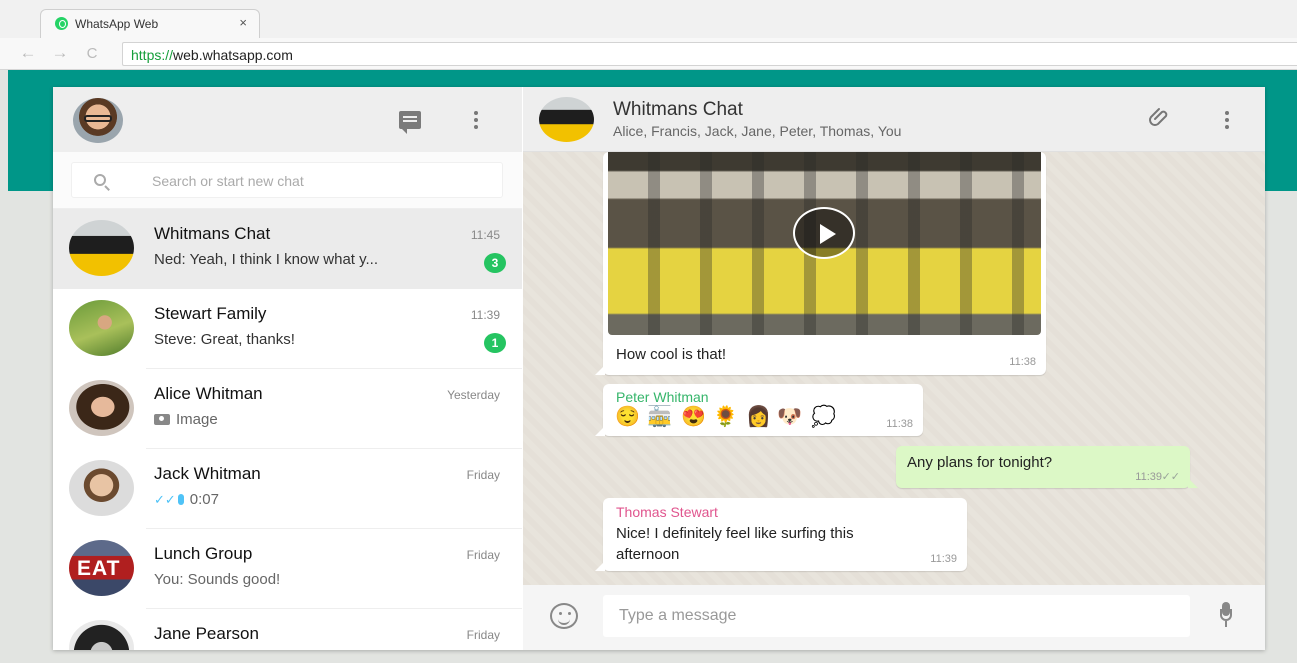  I want to click on message-input, so click(896, 616).